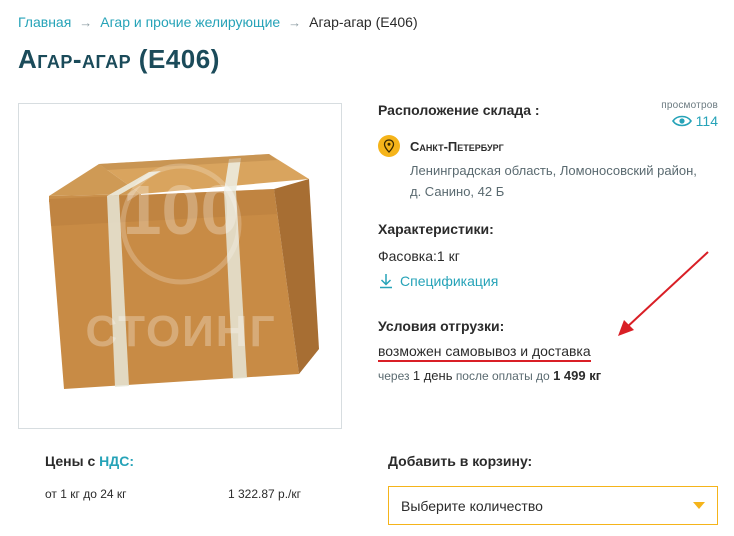 This screenshot has width=734, height=536. What do you see at coordinates (363, 22) in the screenshot?
I see `breadcrumb-current: Агар-агар (Е406)` at bounding box center [363, 22].